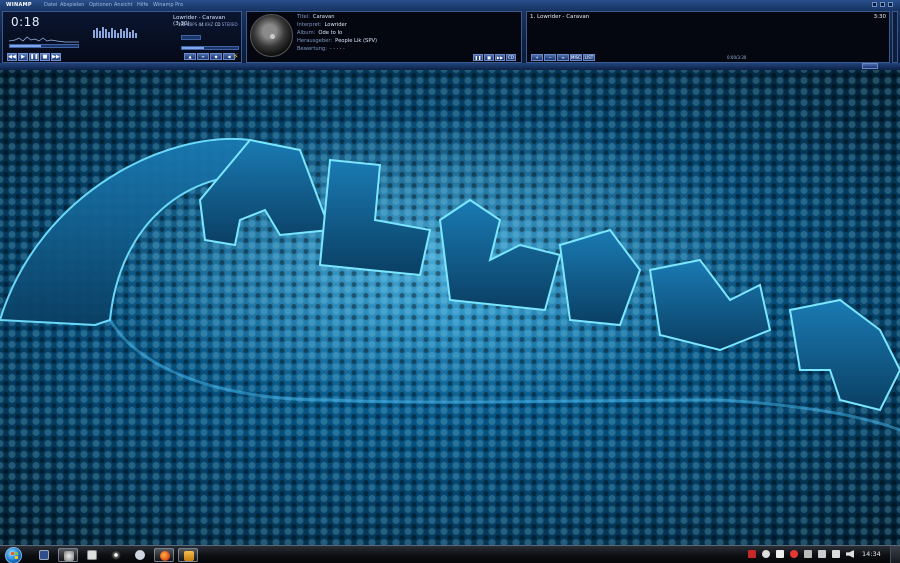 This screenshot has height=563, width=900. What do you see at coordinates (123, 5) in the screenshot?
I see `menu-ansicht: Ansicht` at bounding box center [123, 5].